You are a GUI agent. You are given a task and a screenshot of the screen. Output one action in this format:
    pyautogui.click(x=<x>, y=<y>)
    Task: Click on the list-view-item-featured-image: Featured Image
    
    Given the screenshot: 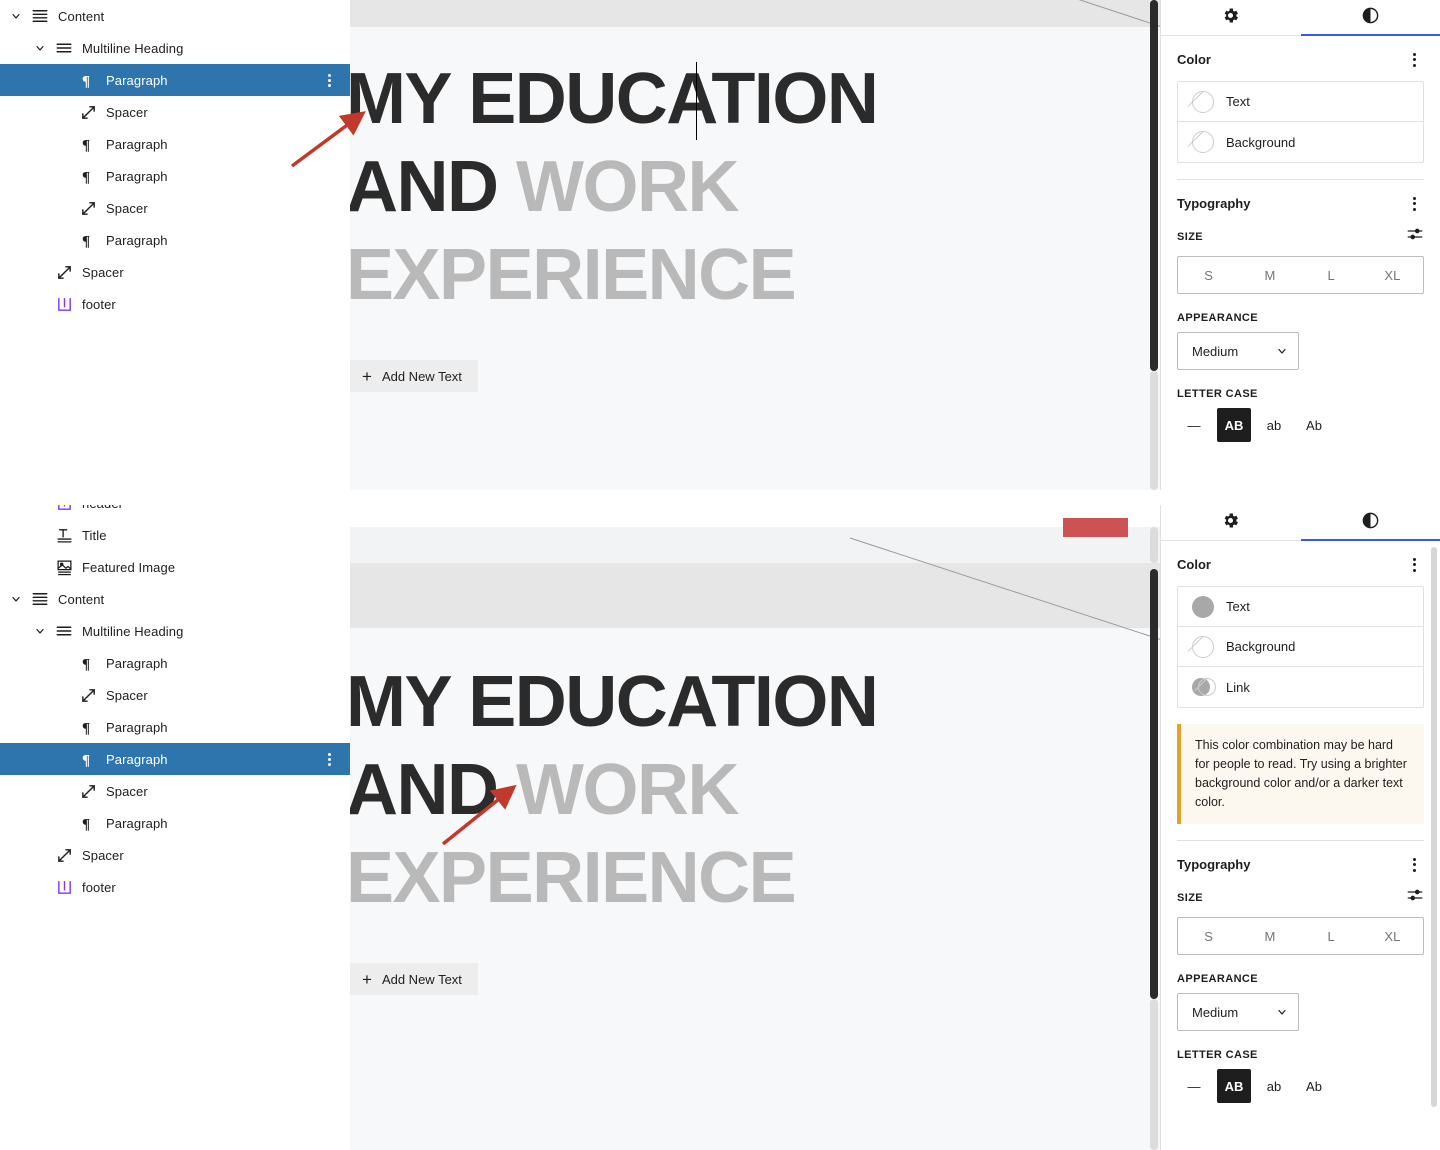 What is the action you would take?
    pyautogui.click(x=175, y=567)
    